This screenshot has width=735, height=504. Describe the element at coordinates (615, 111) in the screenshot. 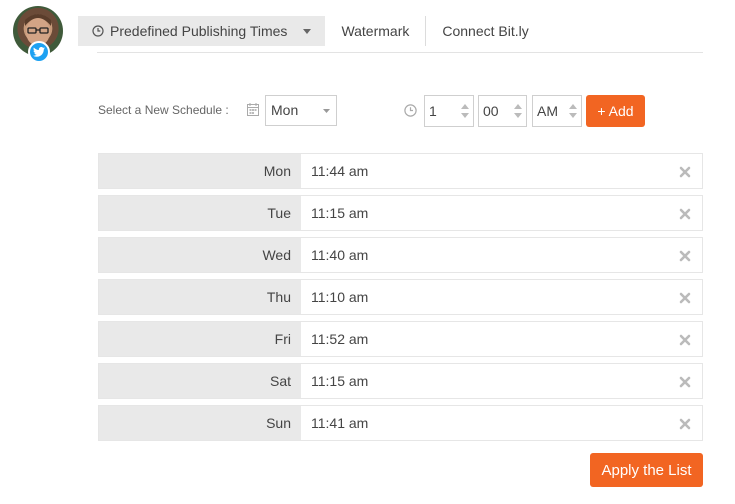

I see `add-button: + Add` at that location.